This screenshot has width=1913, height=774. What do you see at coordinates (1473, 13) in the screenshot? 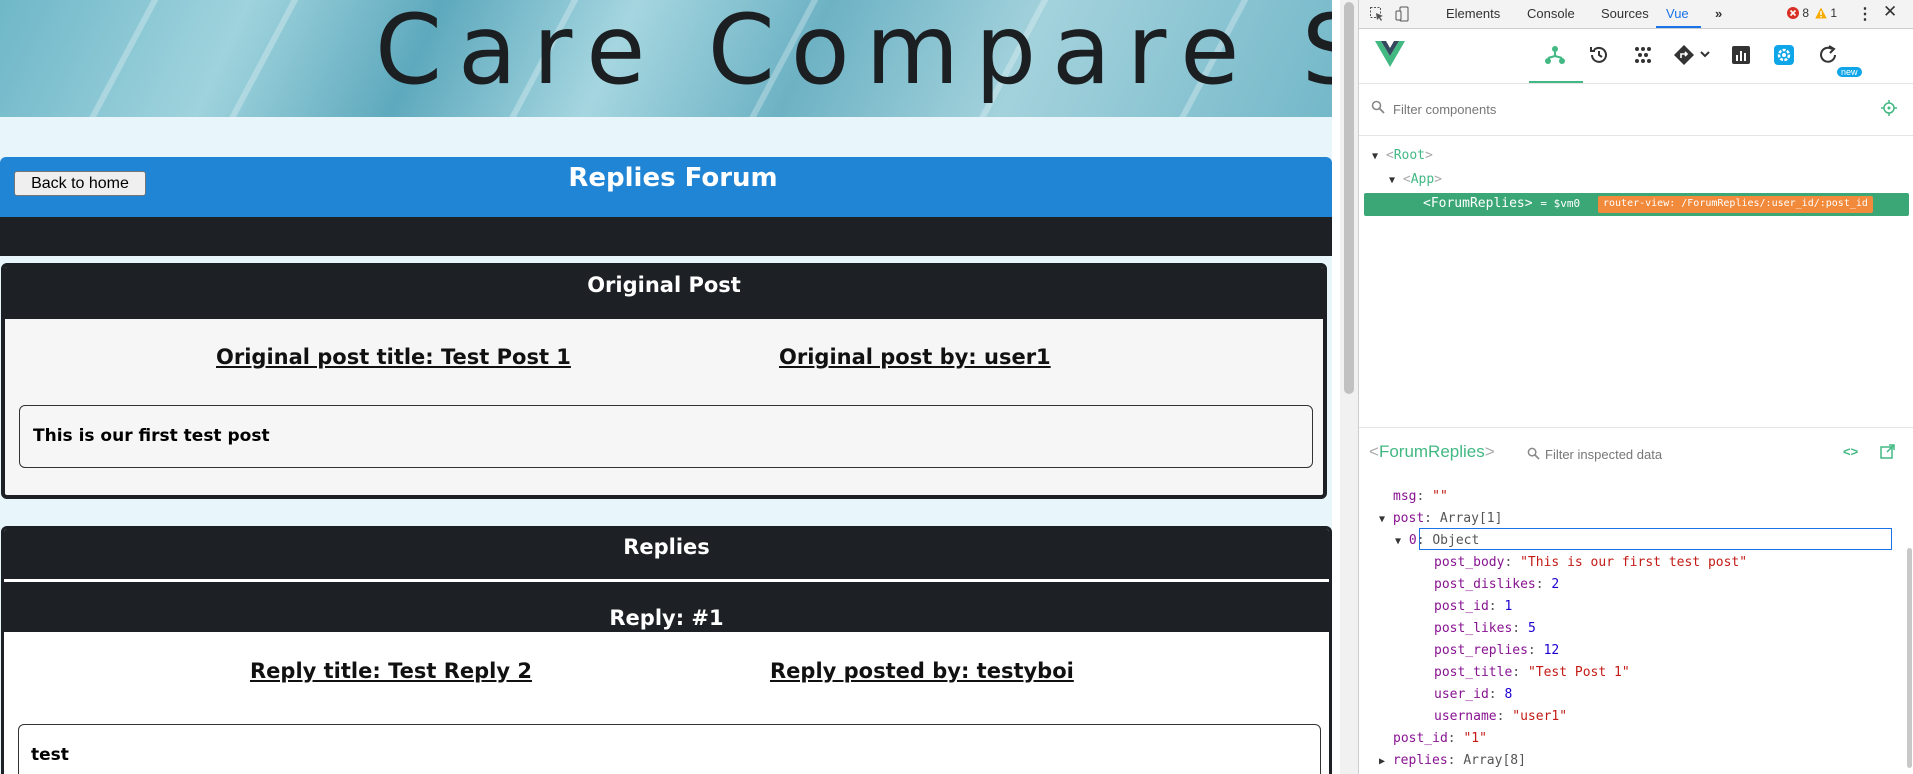
I see `tab-elements: Elements` at bounding box center [1473, 13].